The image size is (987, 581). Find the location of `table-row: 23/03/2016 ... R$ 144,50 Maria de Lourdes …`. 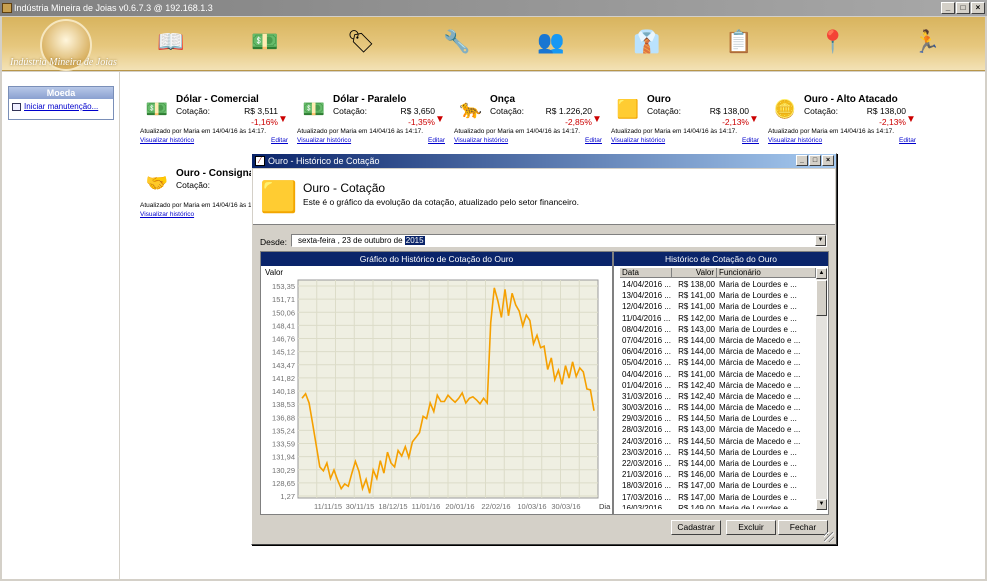

table-row: 23/03/2016 ... R$ 144,50 Maria de Lourdes … is located at coordinates (718, 452).